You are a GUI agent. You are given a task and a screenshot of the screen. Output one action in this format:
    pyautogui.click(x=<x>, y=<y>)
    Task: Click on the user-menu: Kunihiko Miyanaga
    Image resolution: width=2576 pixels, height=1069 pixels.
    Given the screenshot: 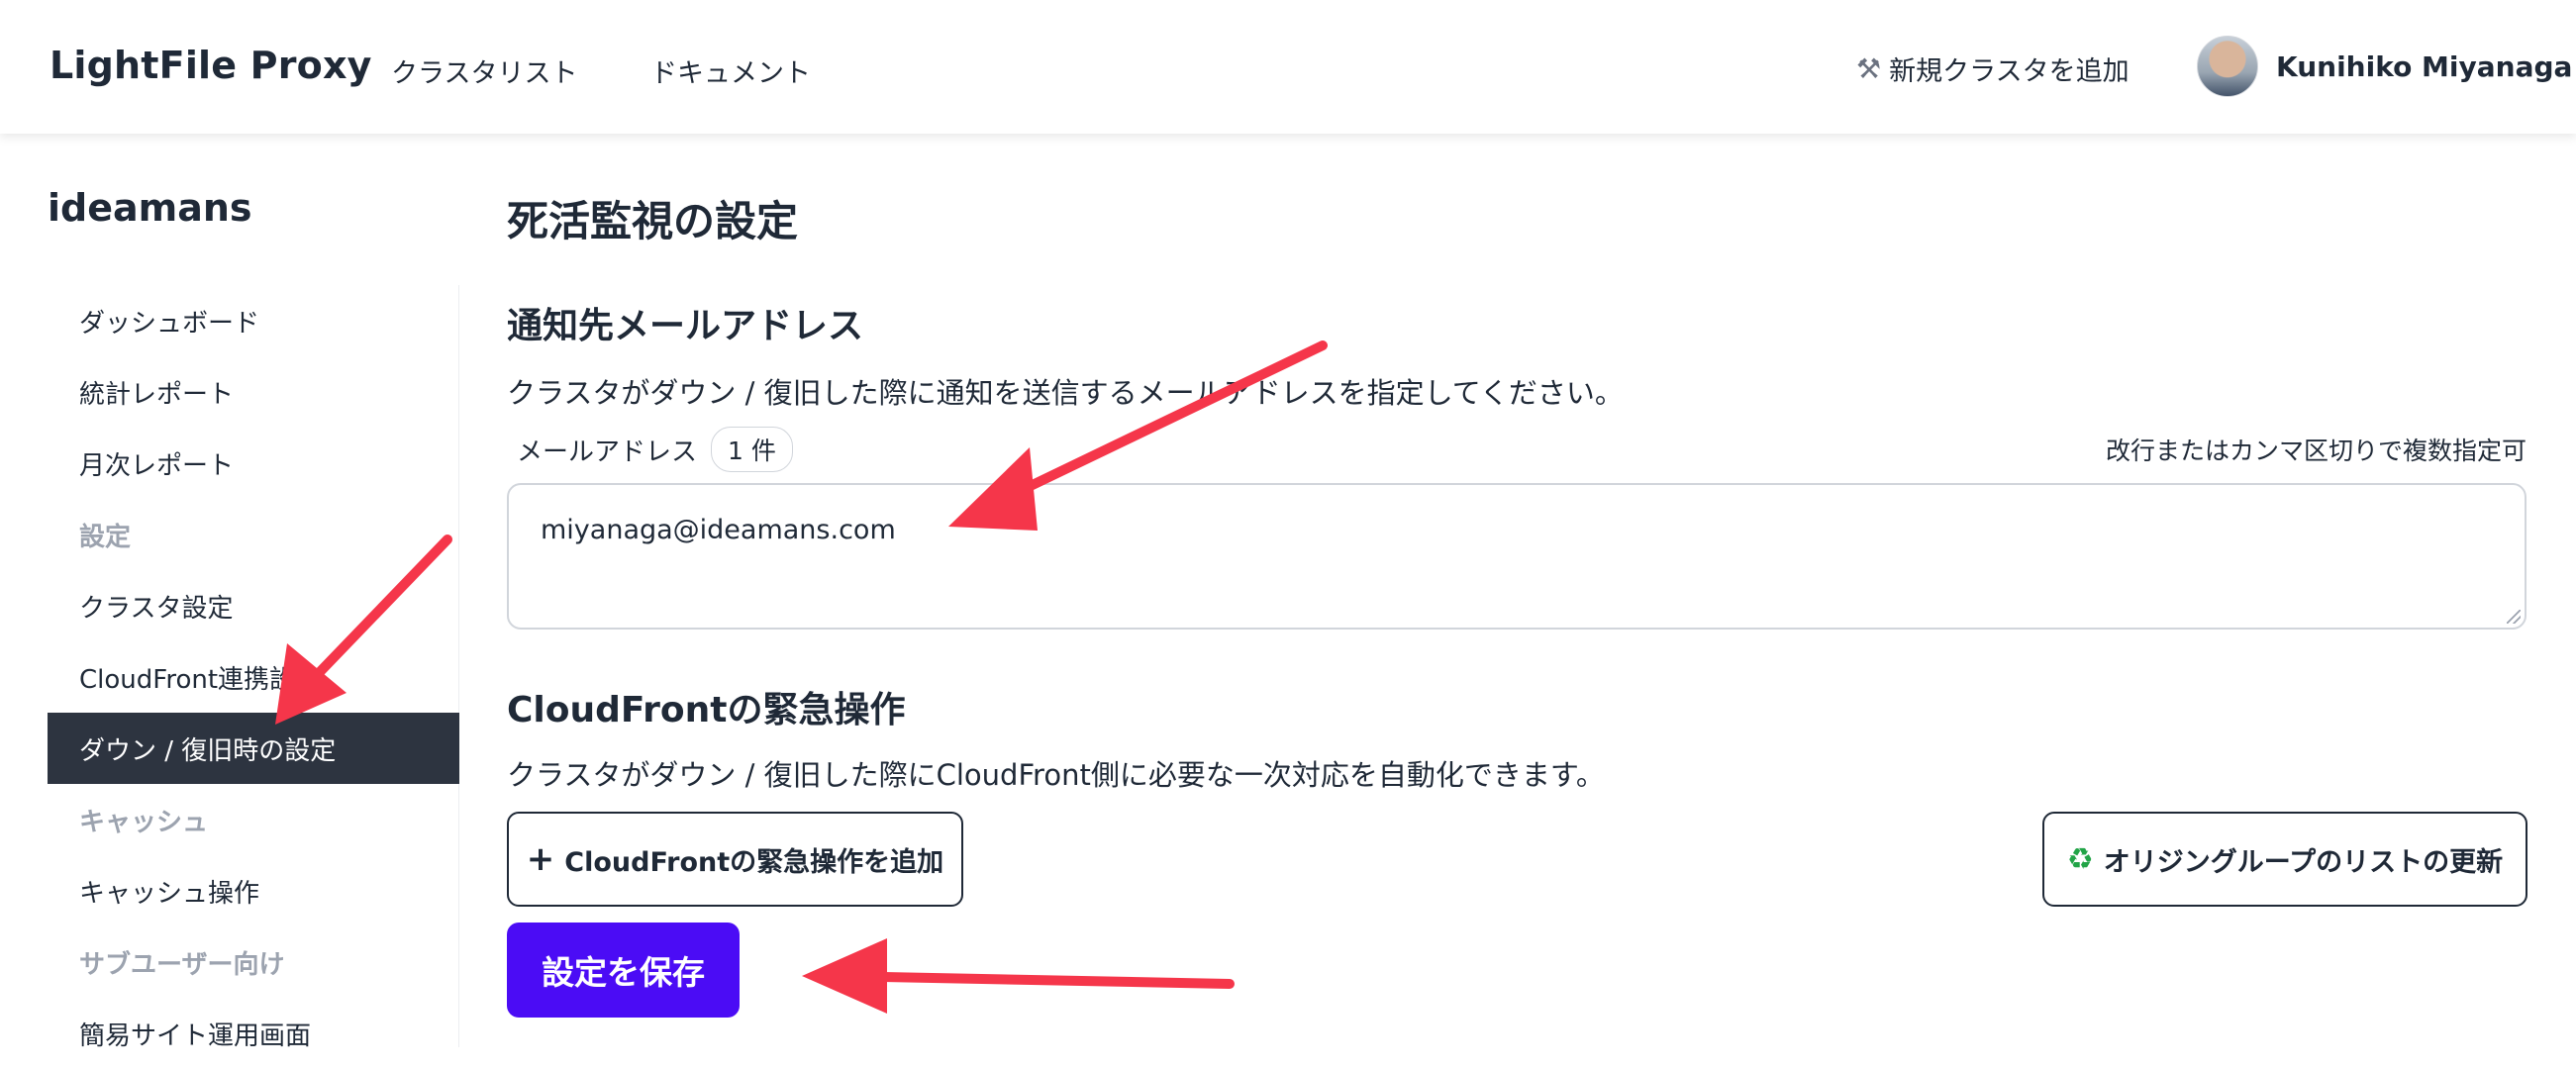 What is the action you would take?
    pyautogui.click(x=2385, y=66)
    